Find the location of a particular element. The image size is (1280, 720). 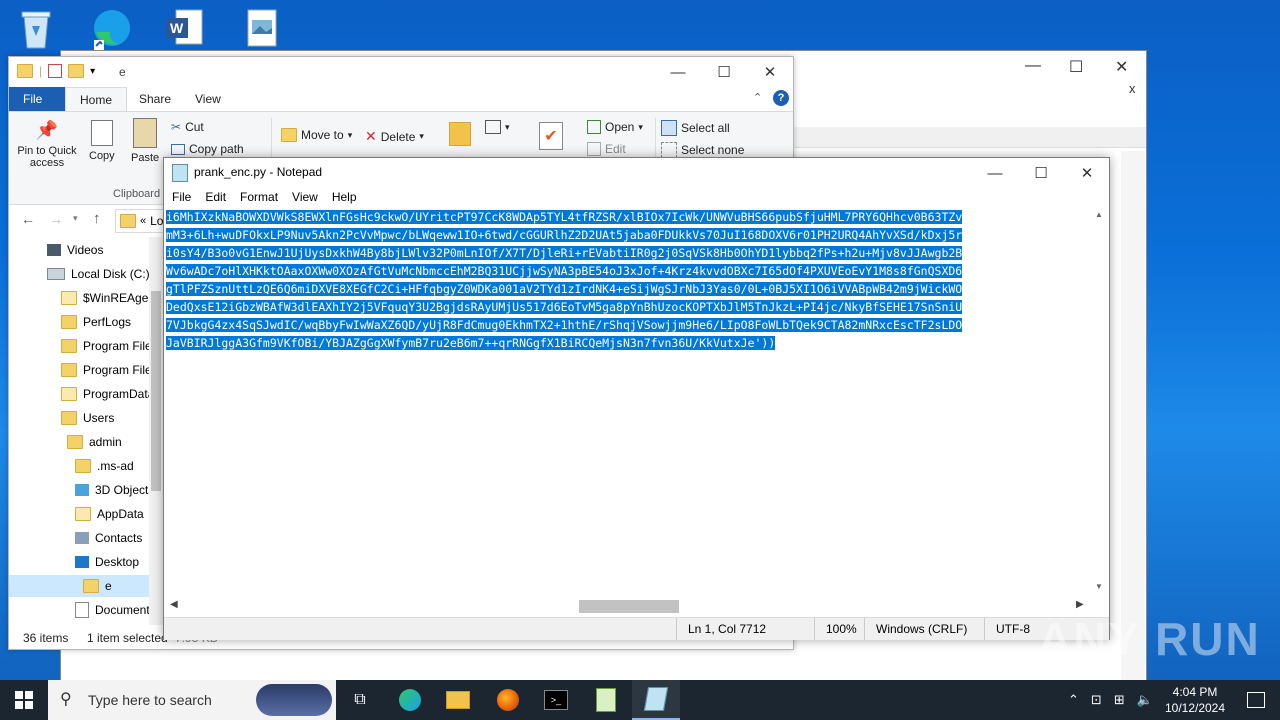

new-item-icon is located at coordinates (493, 127).